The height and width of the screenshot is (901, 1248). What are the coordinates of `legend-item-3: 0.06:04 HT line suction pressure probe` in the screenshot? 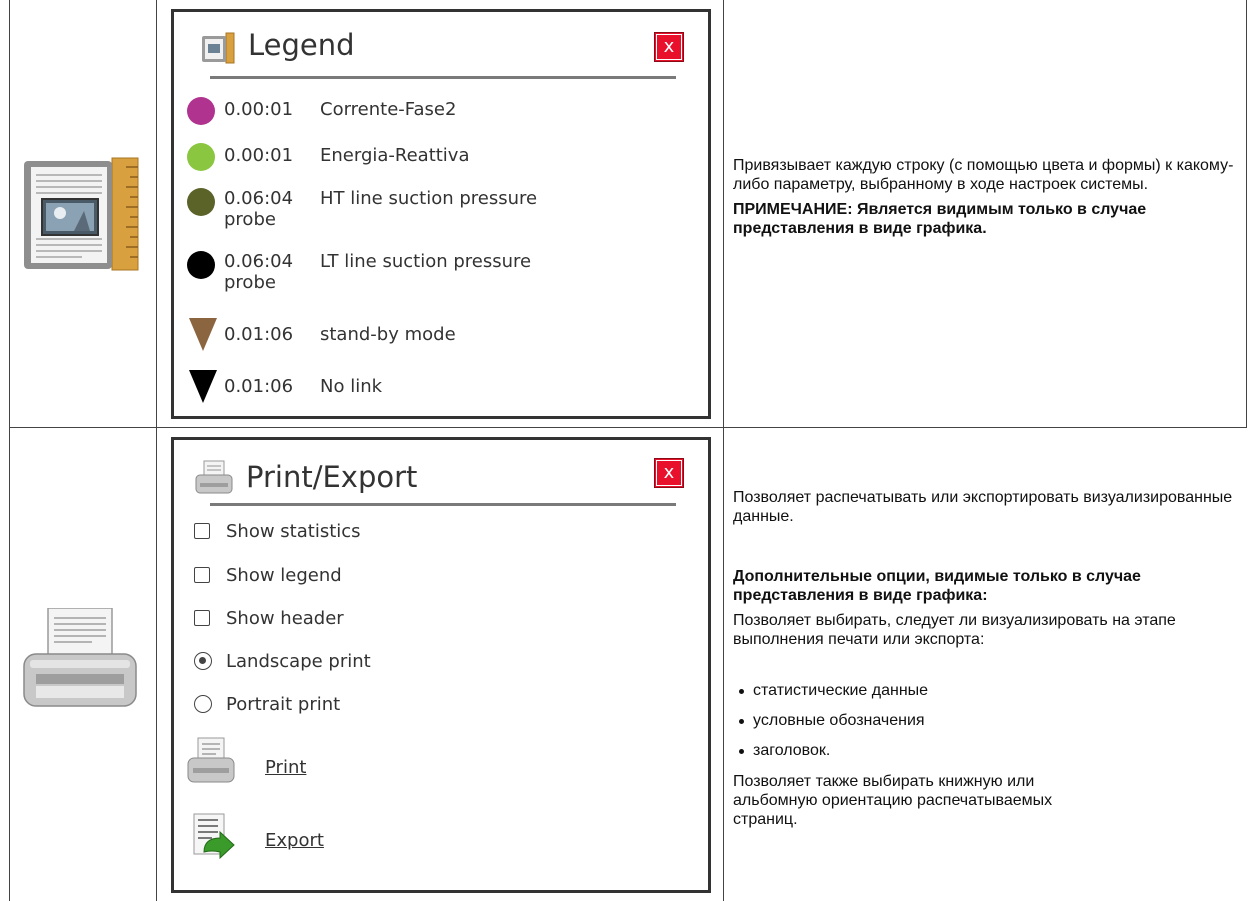 It's located at (441, 213).